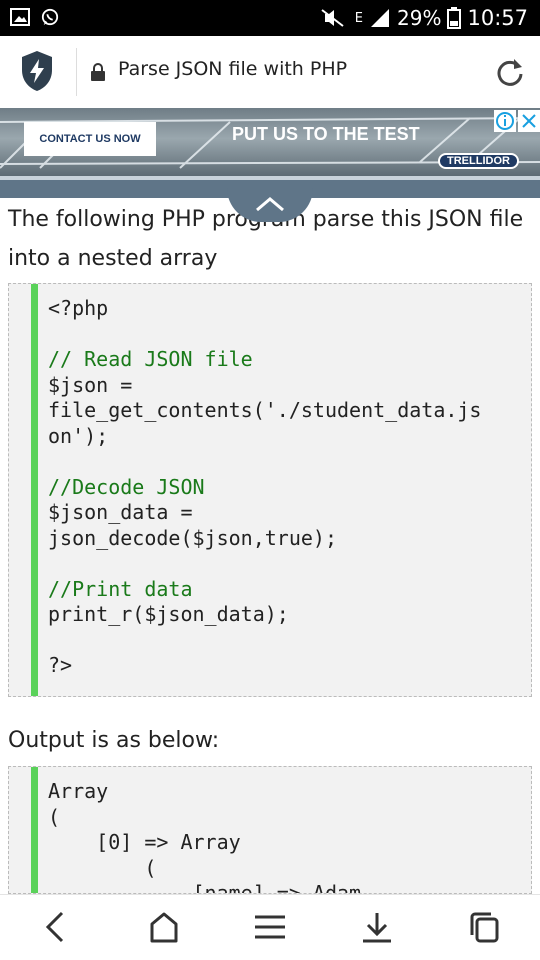  Describe the element at coordinates (270, 18) in the screenshot. I see `status-bar: E 29% 10:57` at that location.